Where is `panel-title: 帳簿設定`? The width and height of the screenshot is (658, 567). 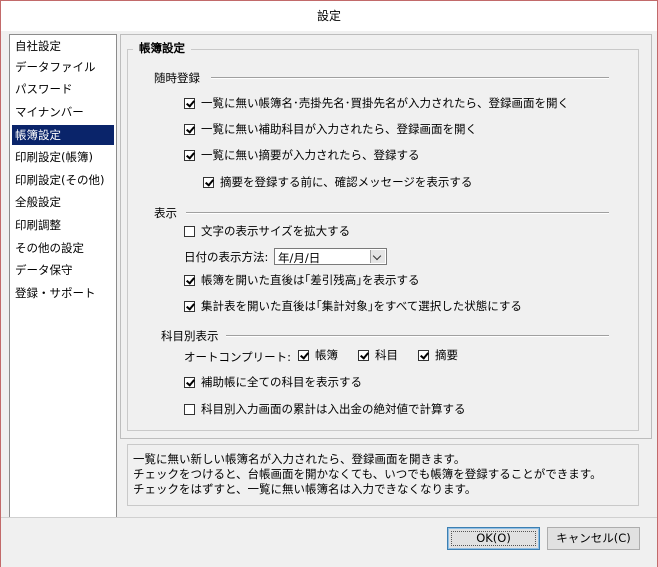 panel-title: 帳簿設定 is located at coordinates (162, 48).